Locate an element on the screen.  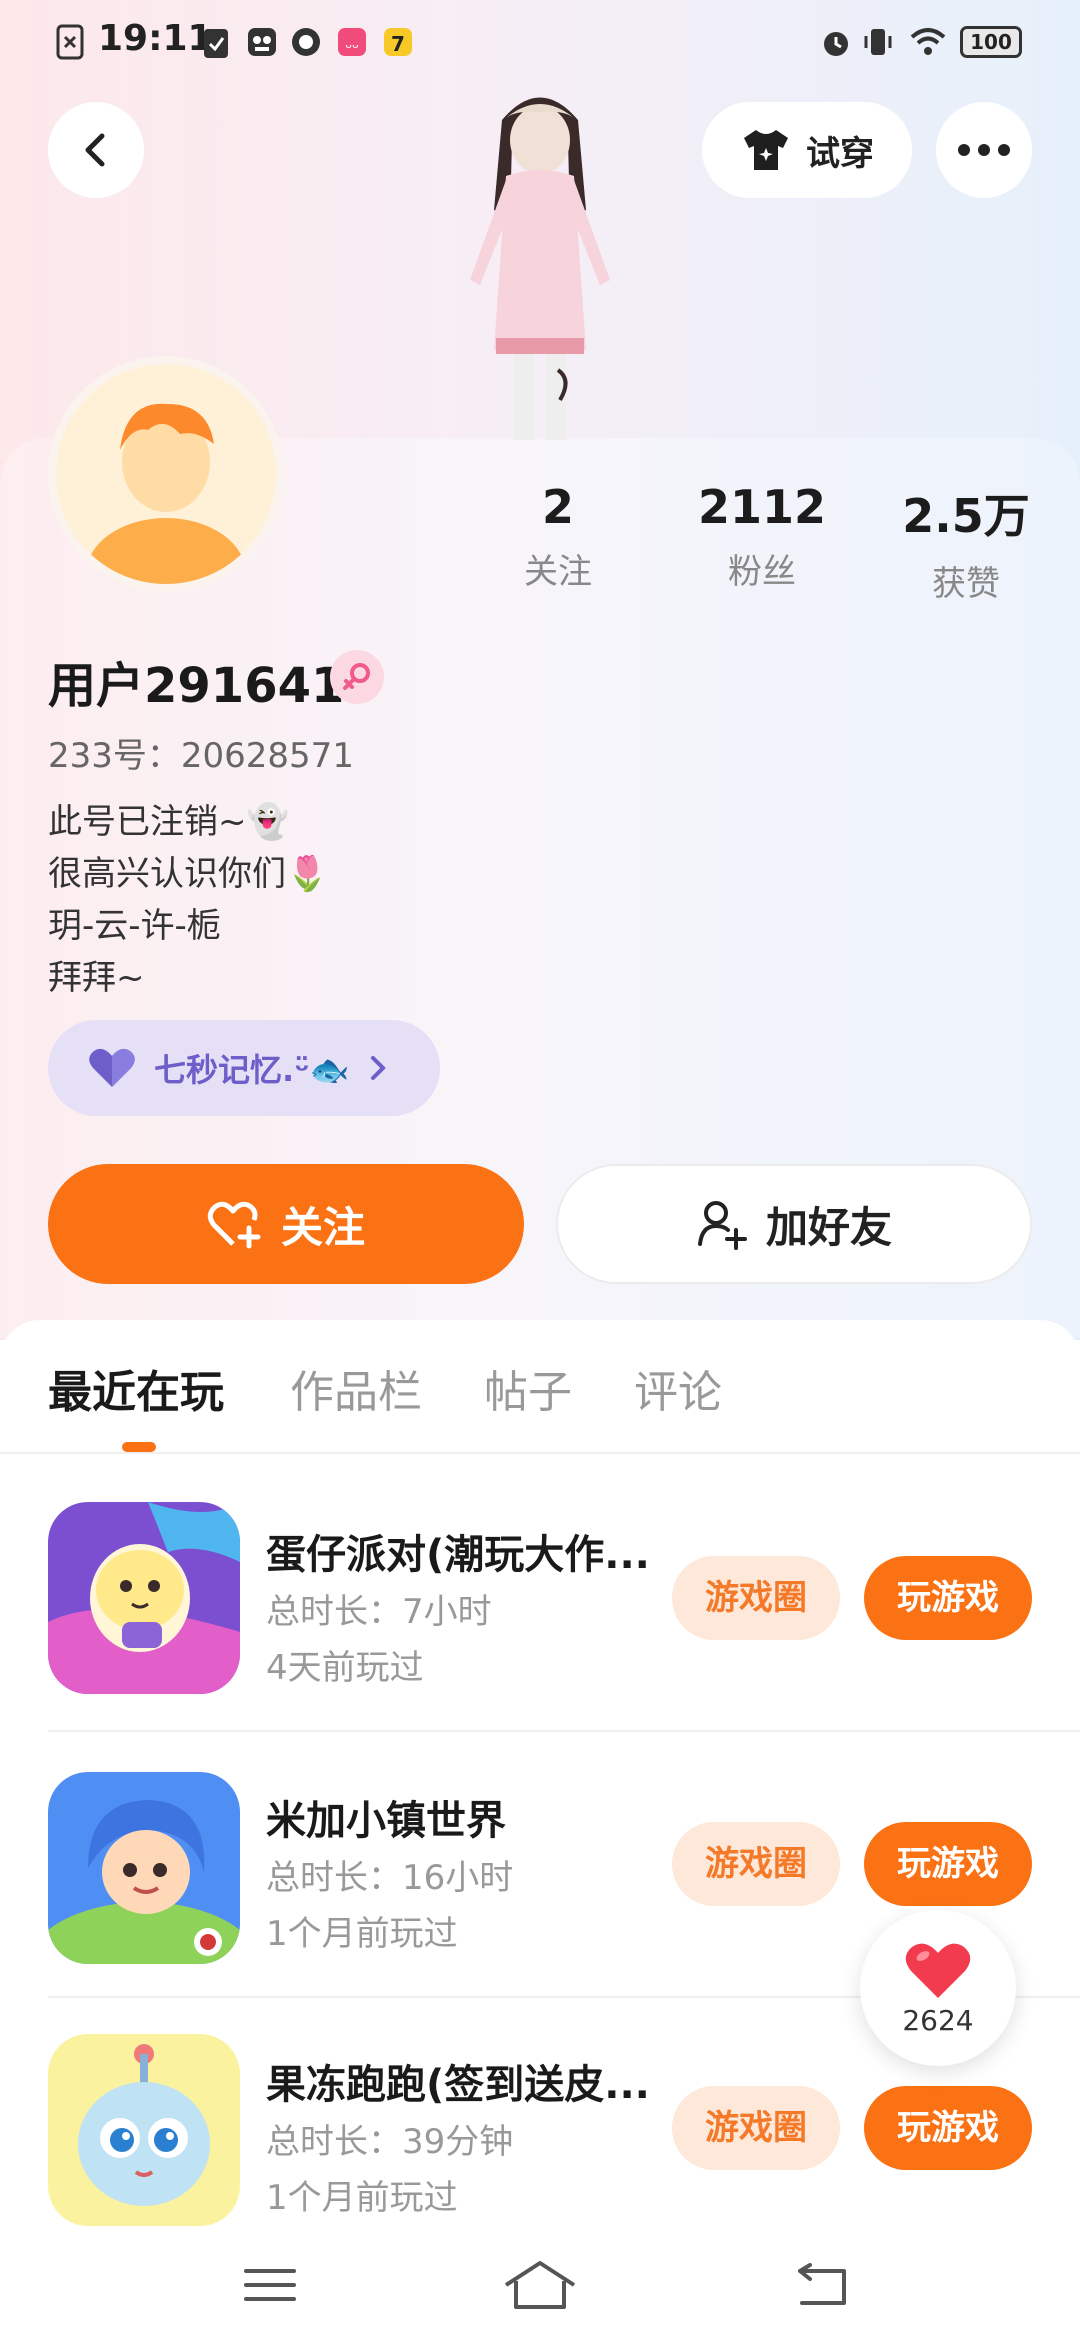
likes-label: 获赞 is located at coordinates (966, 584).